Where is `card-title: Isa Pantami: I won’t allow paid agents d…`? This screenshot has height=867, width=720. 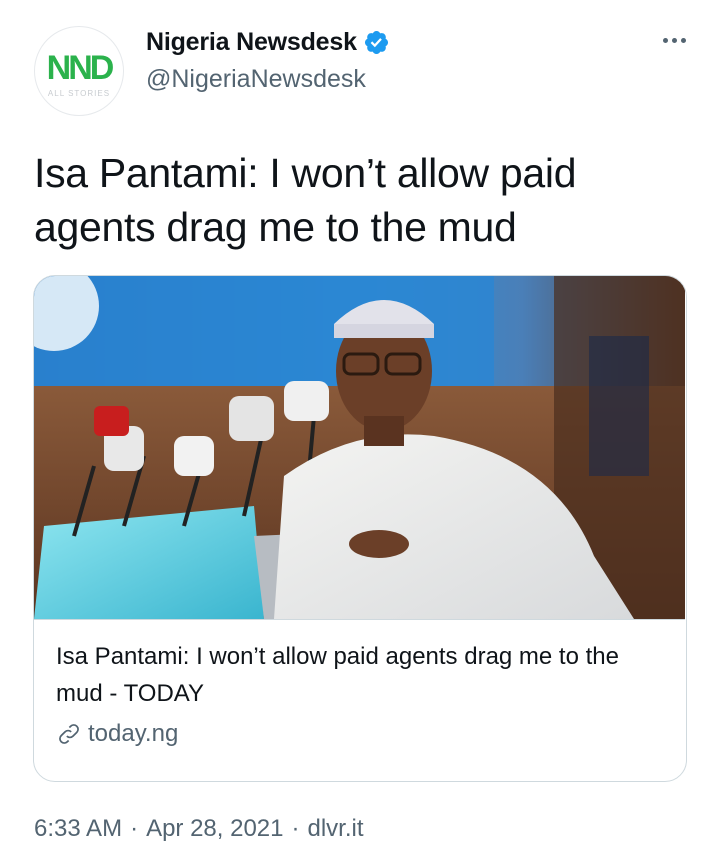 card-title: Isa Pantami: I won’t allow paid agents d… is located at coordinates (337, 675).